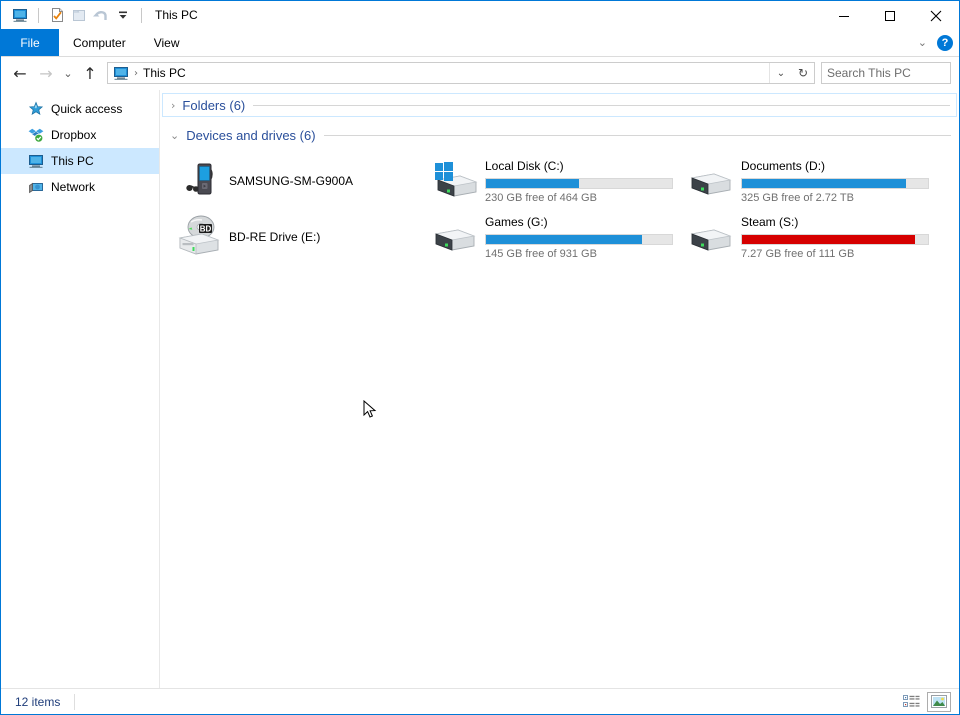 This screenshot has width=960, height=715. I want to click on system-drive-icon, so click(455, 181).